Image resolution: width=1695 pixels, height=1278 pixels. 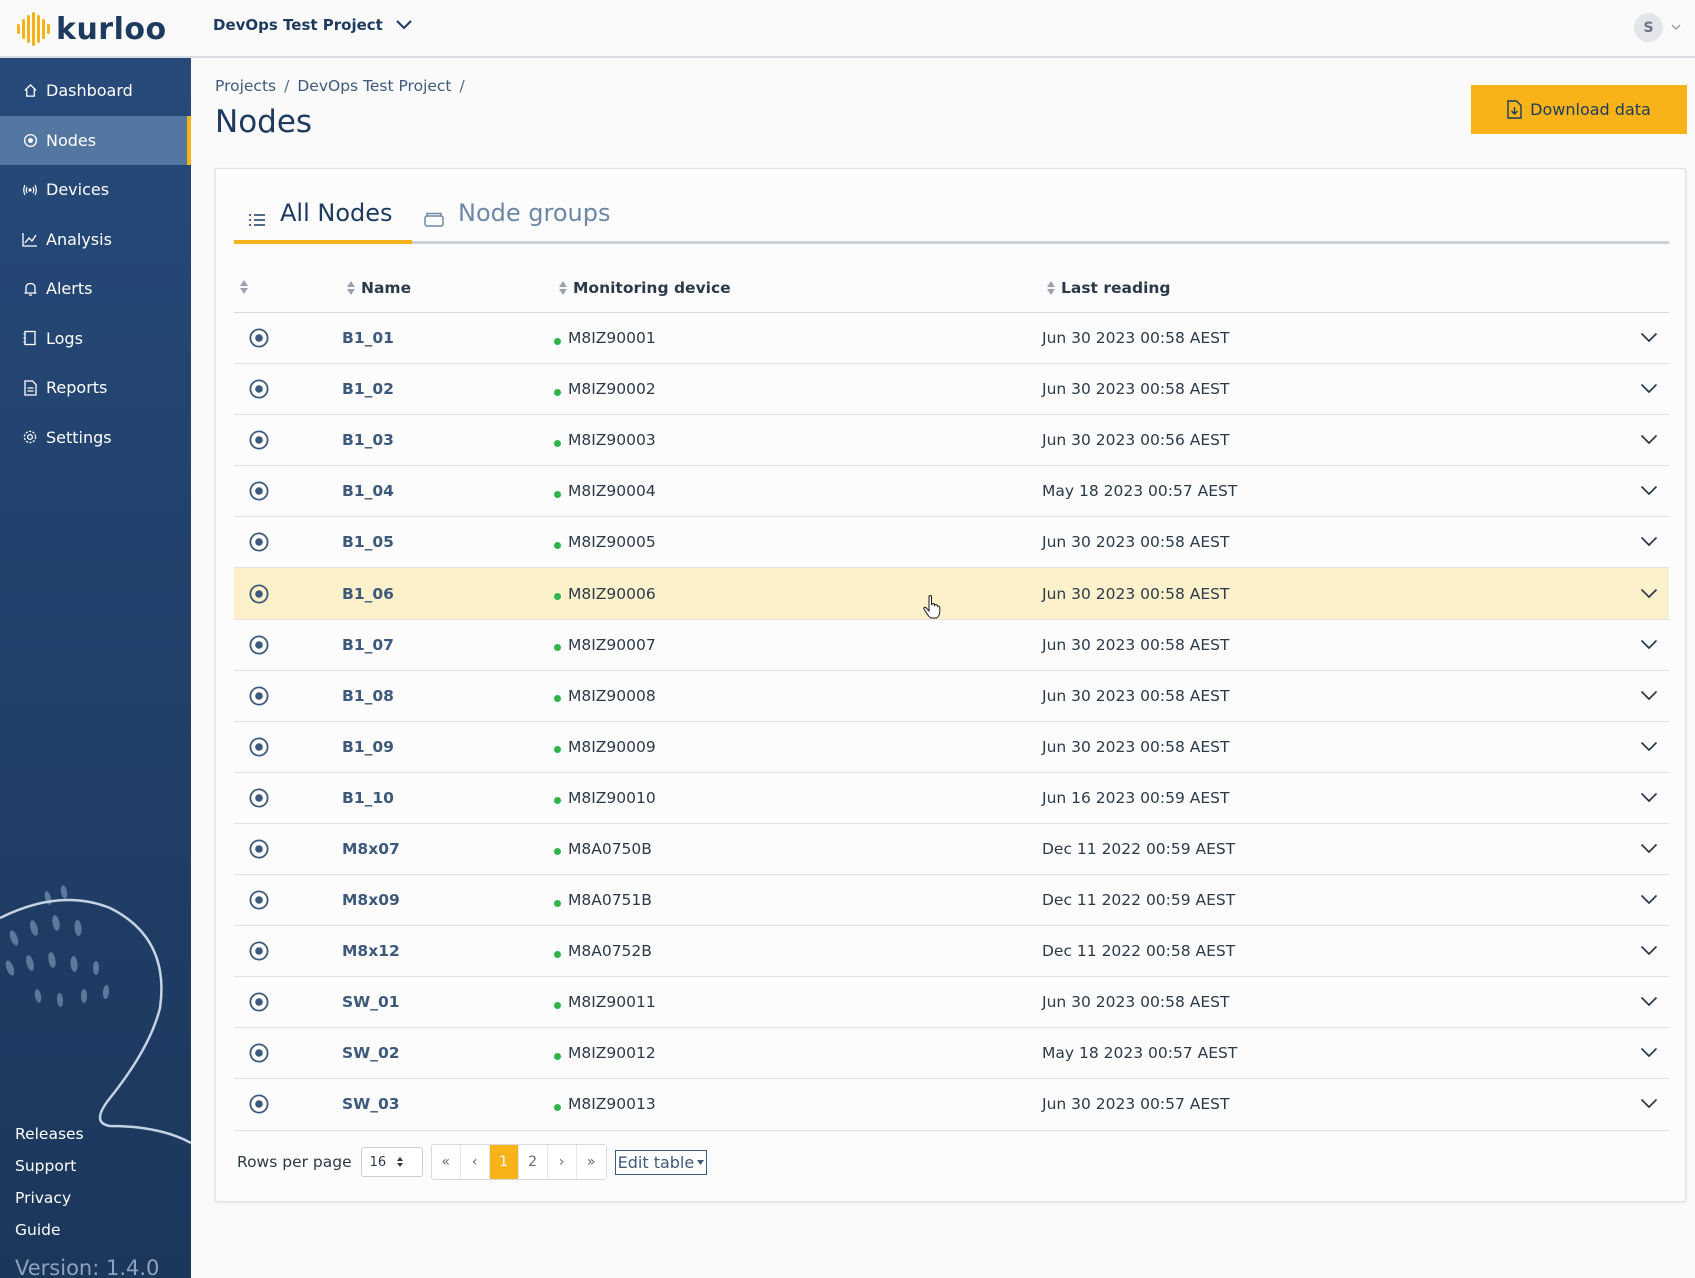 What do you see at coordinates (951, 390) in the screenshot?
I see `table-row: B1_02 M8IZ90002 Jun 30 2023 00:58 AEST` at bounding box center [951, 390].